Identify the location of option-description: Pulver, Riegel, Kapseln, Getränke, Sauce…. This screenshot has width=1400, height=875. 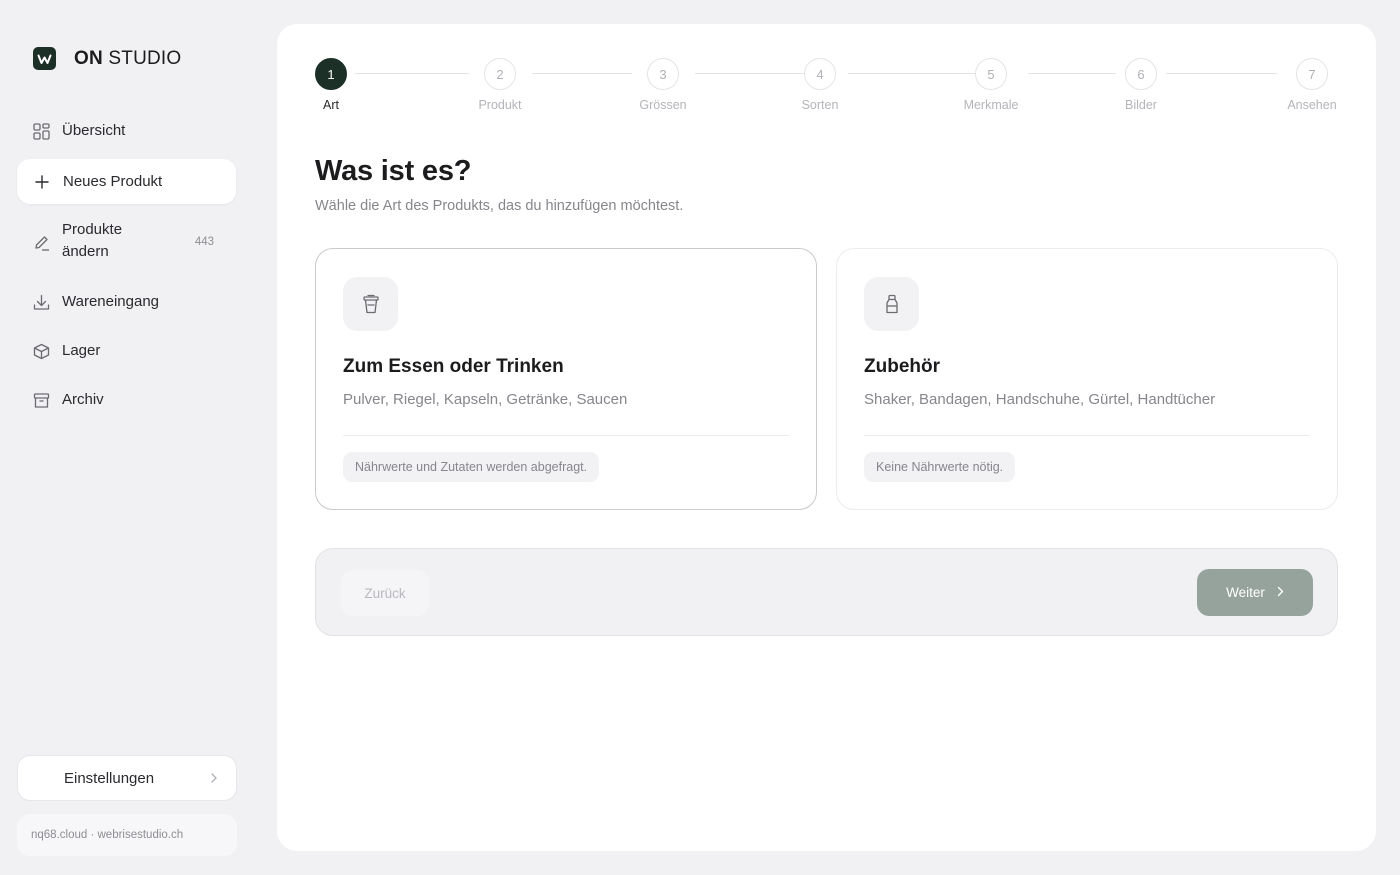
(485, 399).